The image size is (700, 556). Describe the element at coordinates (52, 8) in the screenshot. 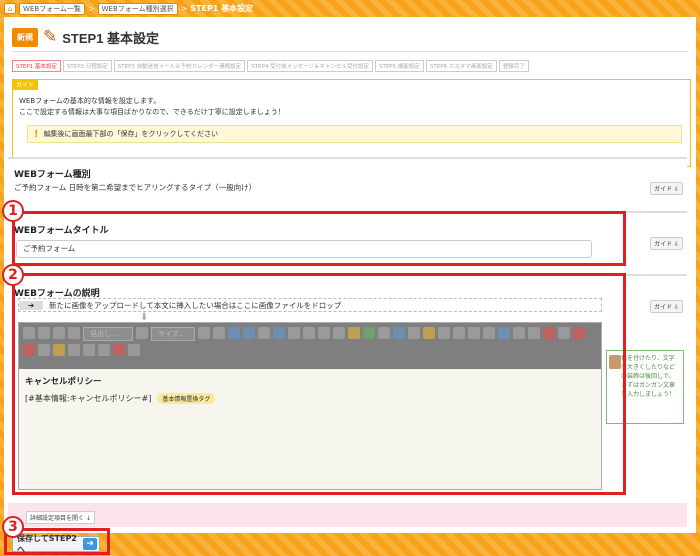

I see `breadcrumb-item-form-list: WEBフォーム一覧` at that location.